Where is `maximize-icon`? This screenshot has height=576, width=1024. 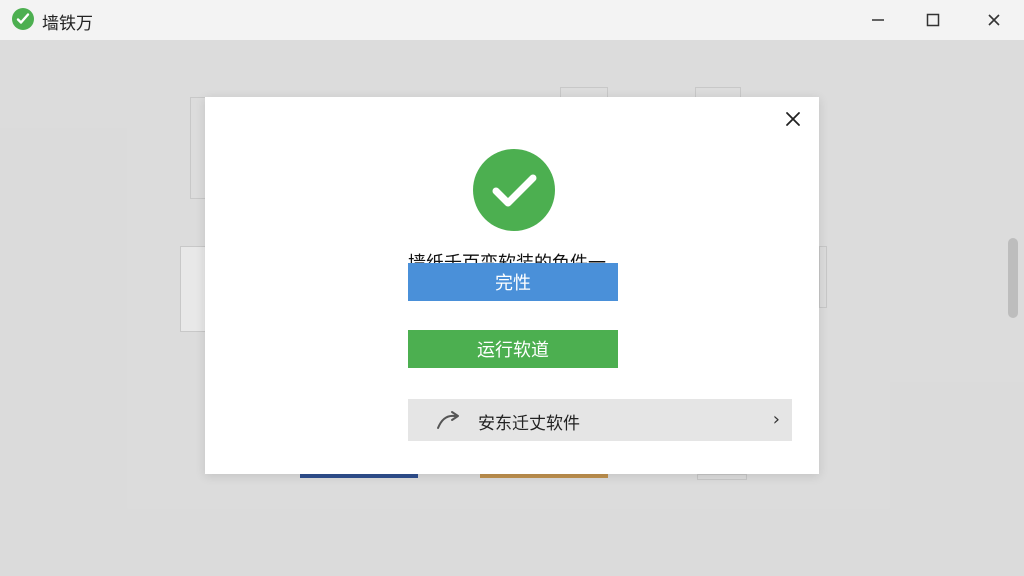 maximize-icon is located at coordinates (933, 20).